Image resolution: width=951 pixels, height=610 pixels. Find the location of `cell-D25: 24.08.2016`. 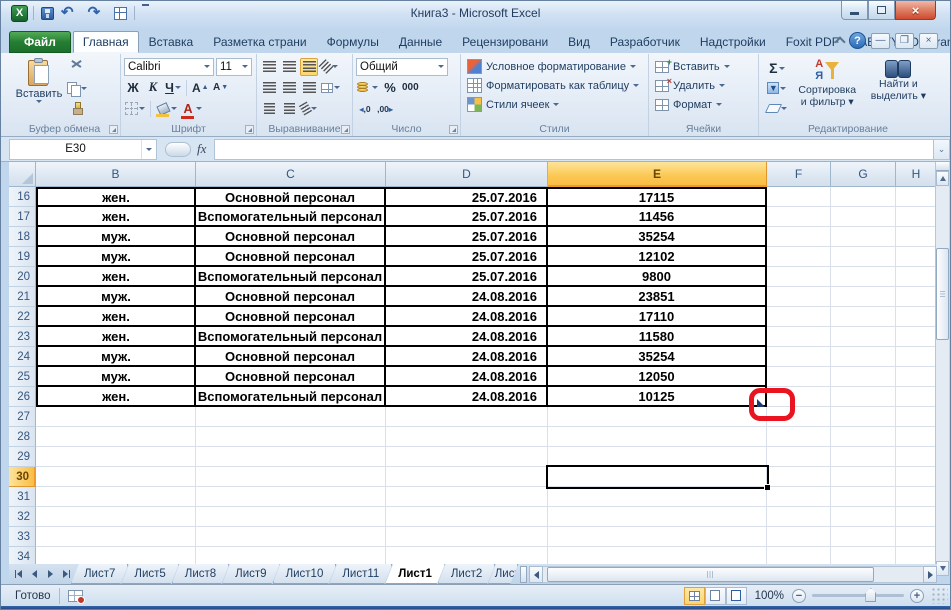

cell-D25: 24.08.2016 is located at coordinates (467, 377).